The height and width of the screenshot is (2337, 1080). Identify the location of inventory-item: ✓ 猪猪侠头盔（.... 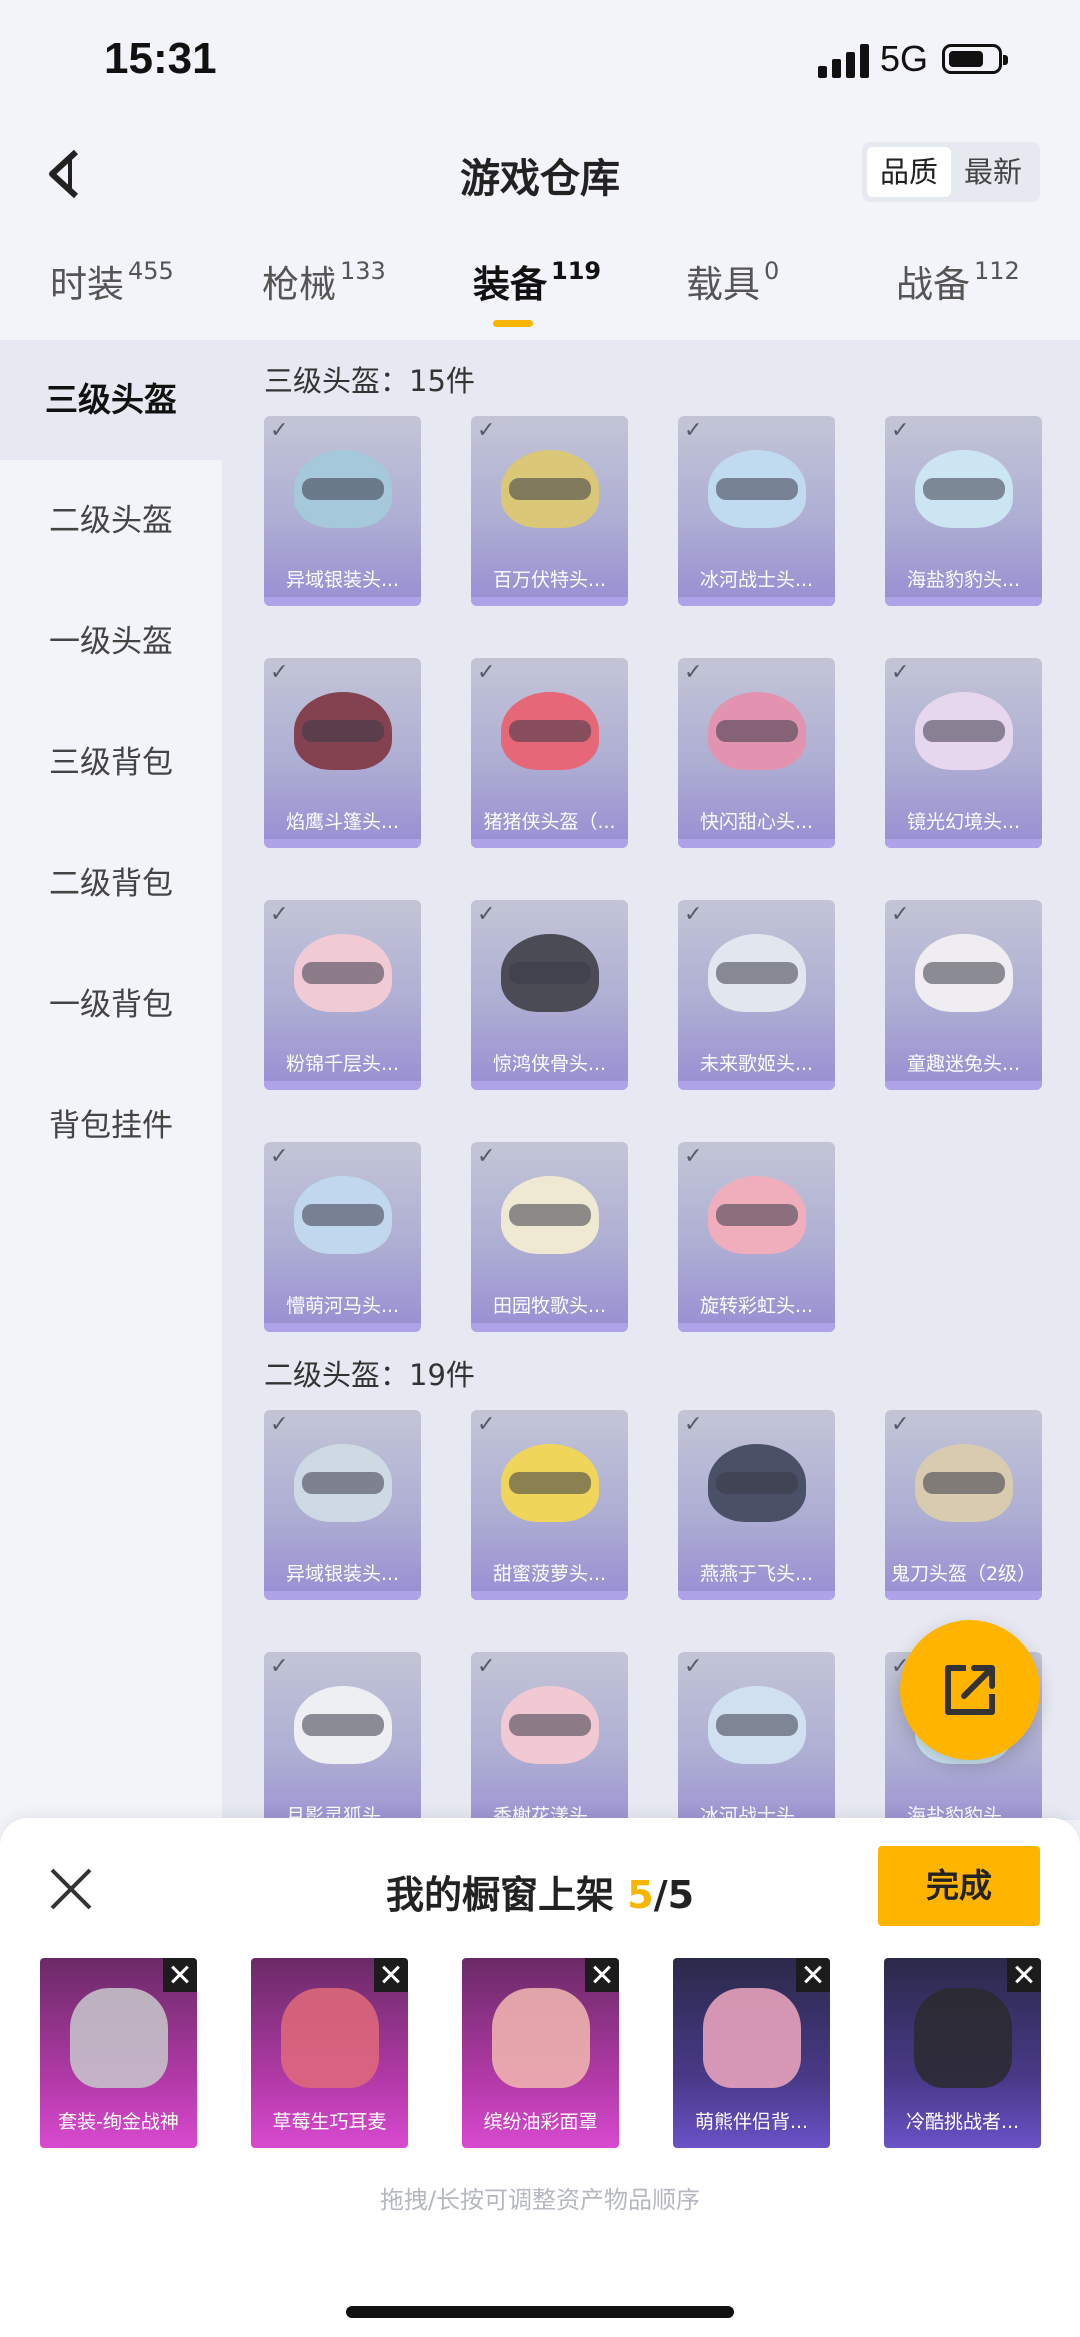
(549, 753).